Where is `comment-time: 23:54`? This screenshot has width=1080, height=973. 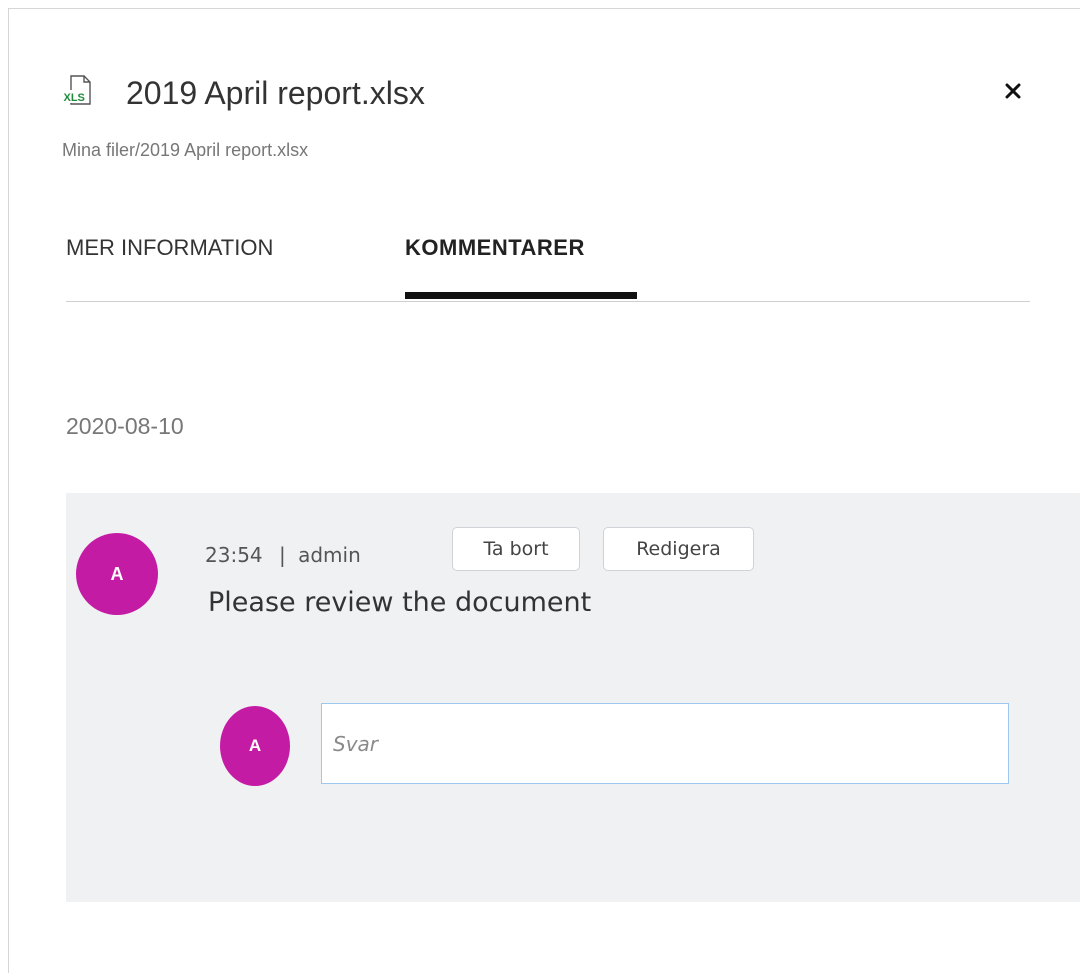
comment-time: 23:54 is located at coordinates (234, 555).